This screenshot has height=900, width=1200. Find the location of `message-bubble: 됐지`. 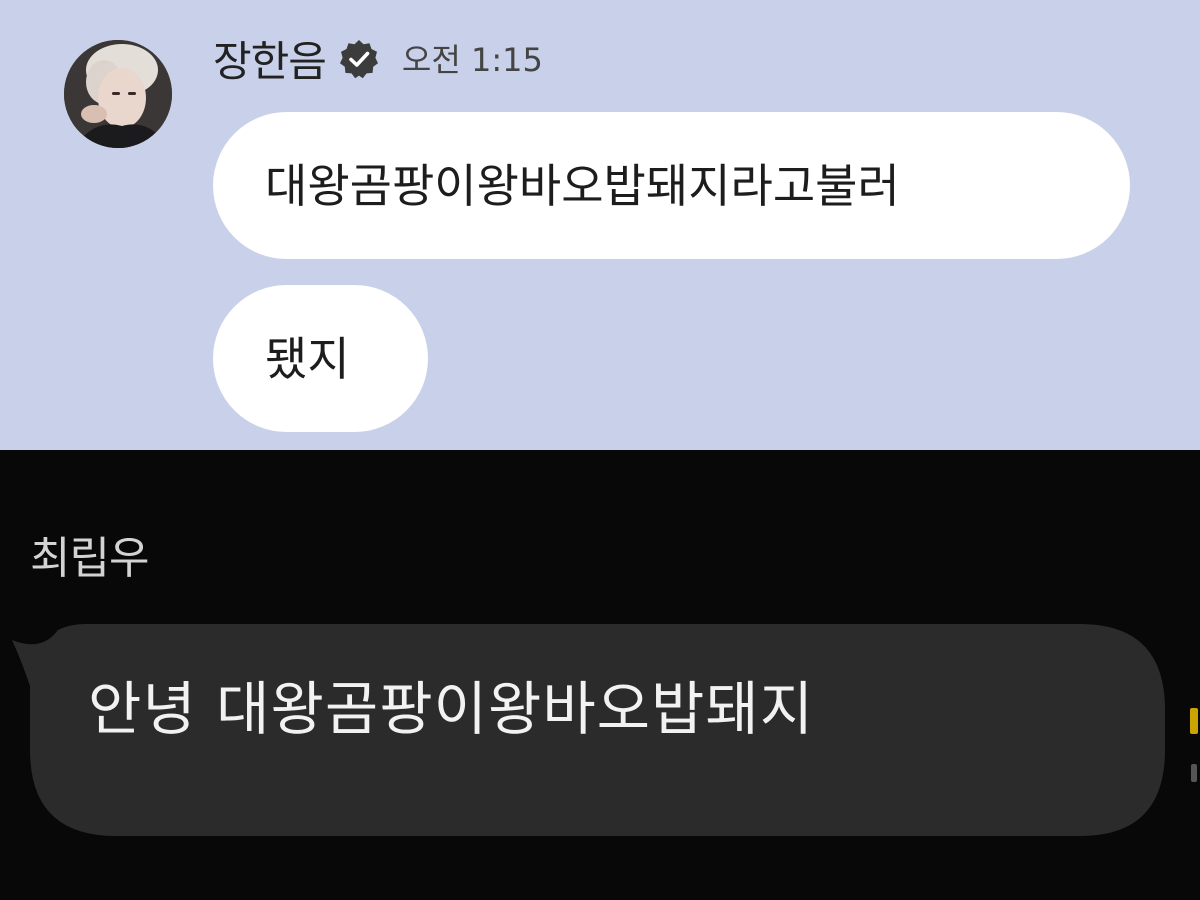

message-bubble: 됐지 is located at coordinates (320, 358).